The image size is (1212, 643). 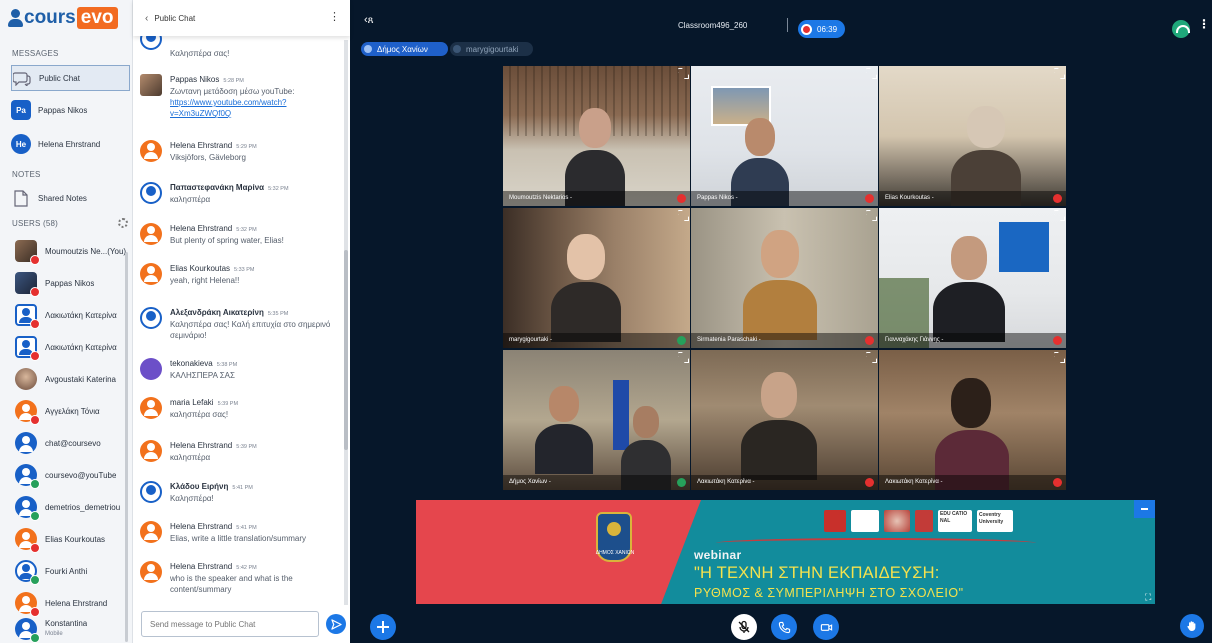 What do you see at coordinates (972, 278) in the screenshot?
I see `video-tile: Γιανναχάκης Γιάννης -` at bounding box center [972, 278].